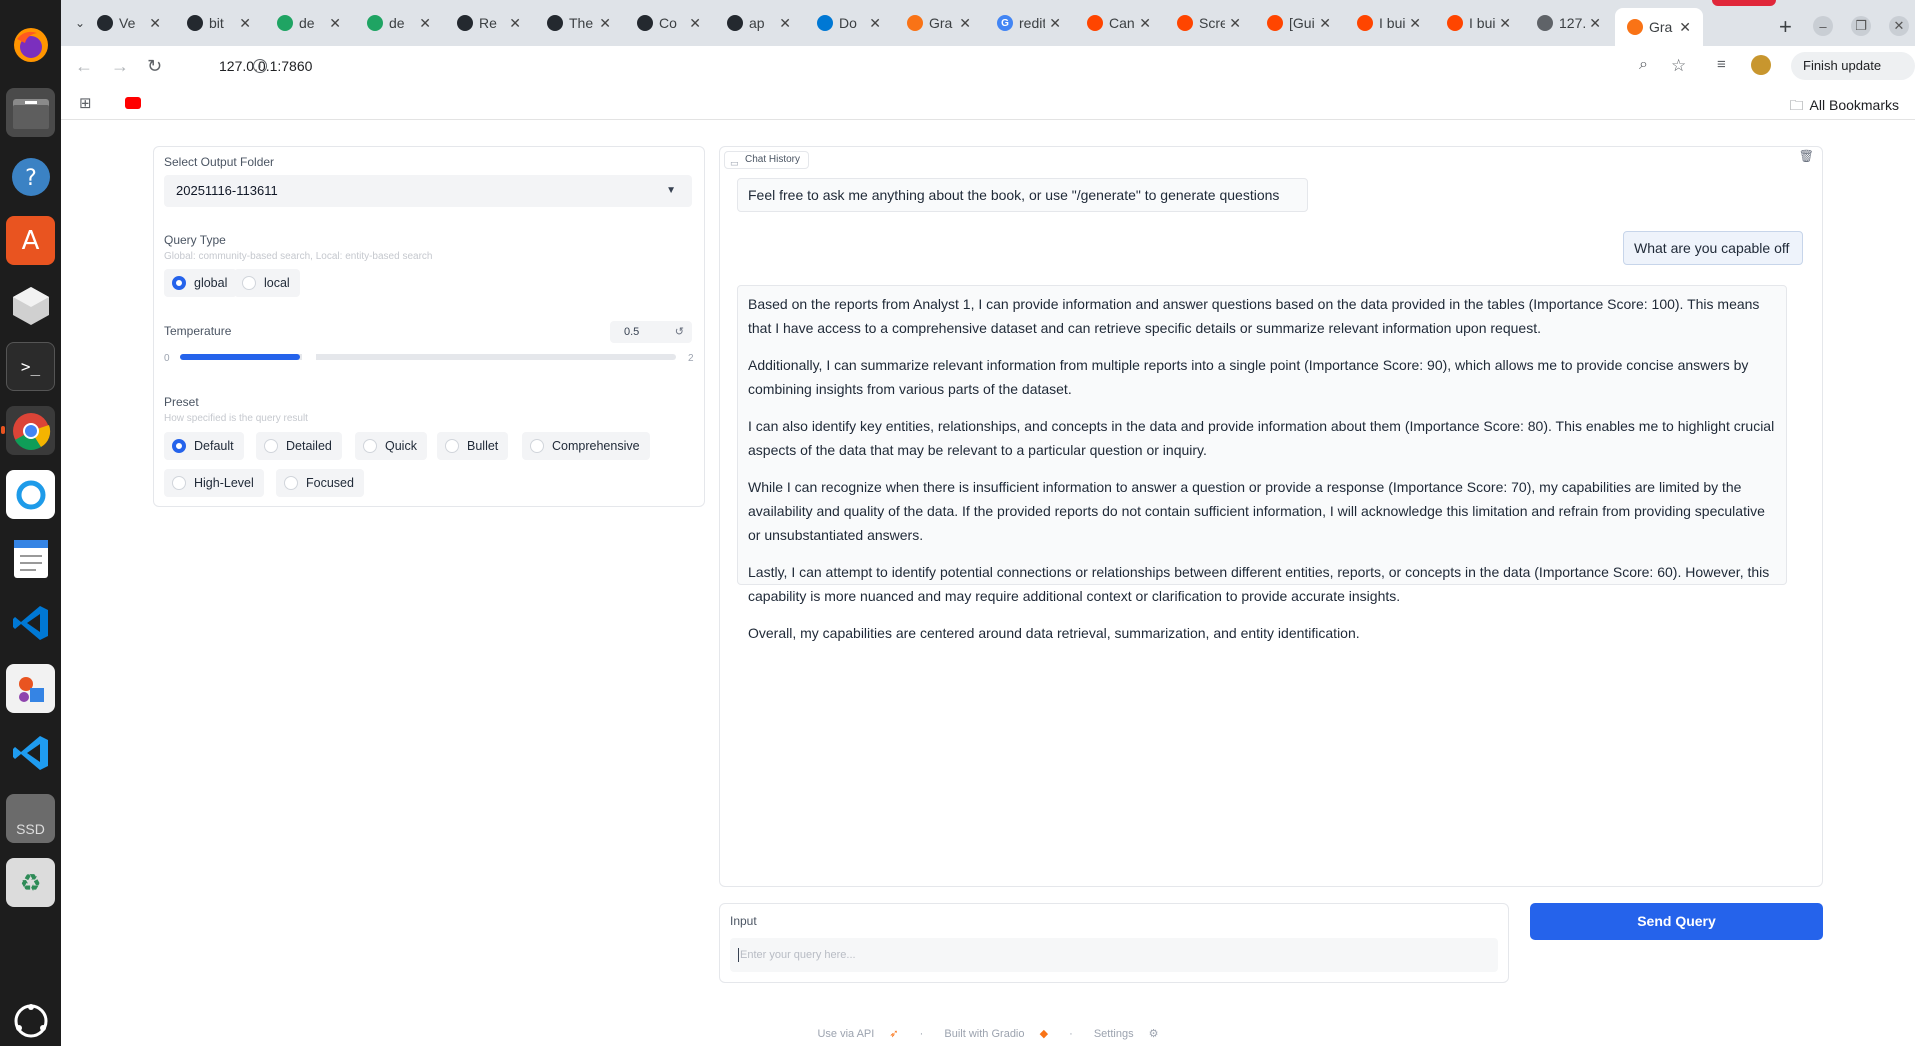  What do you see at coordinates (30, 688) in the screenshot?
I see `paint-icon` at bounding box center [30, 688].